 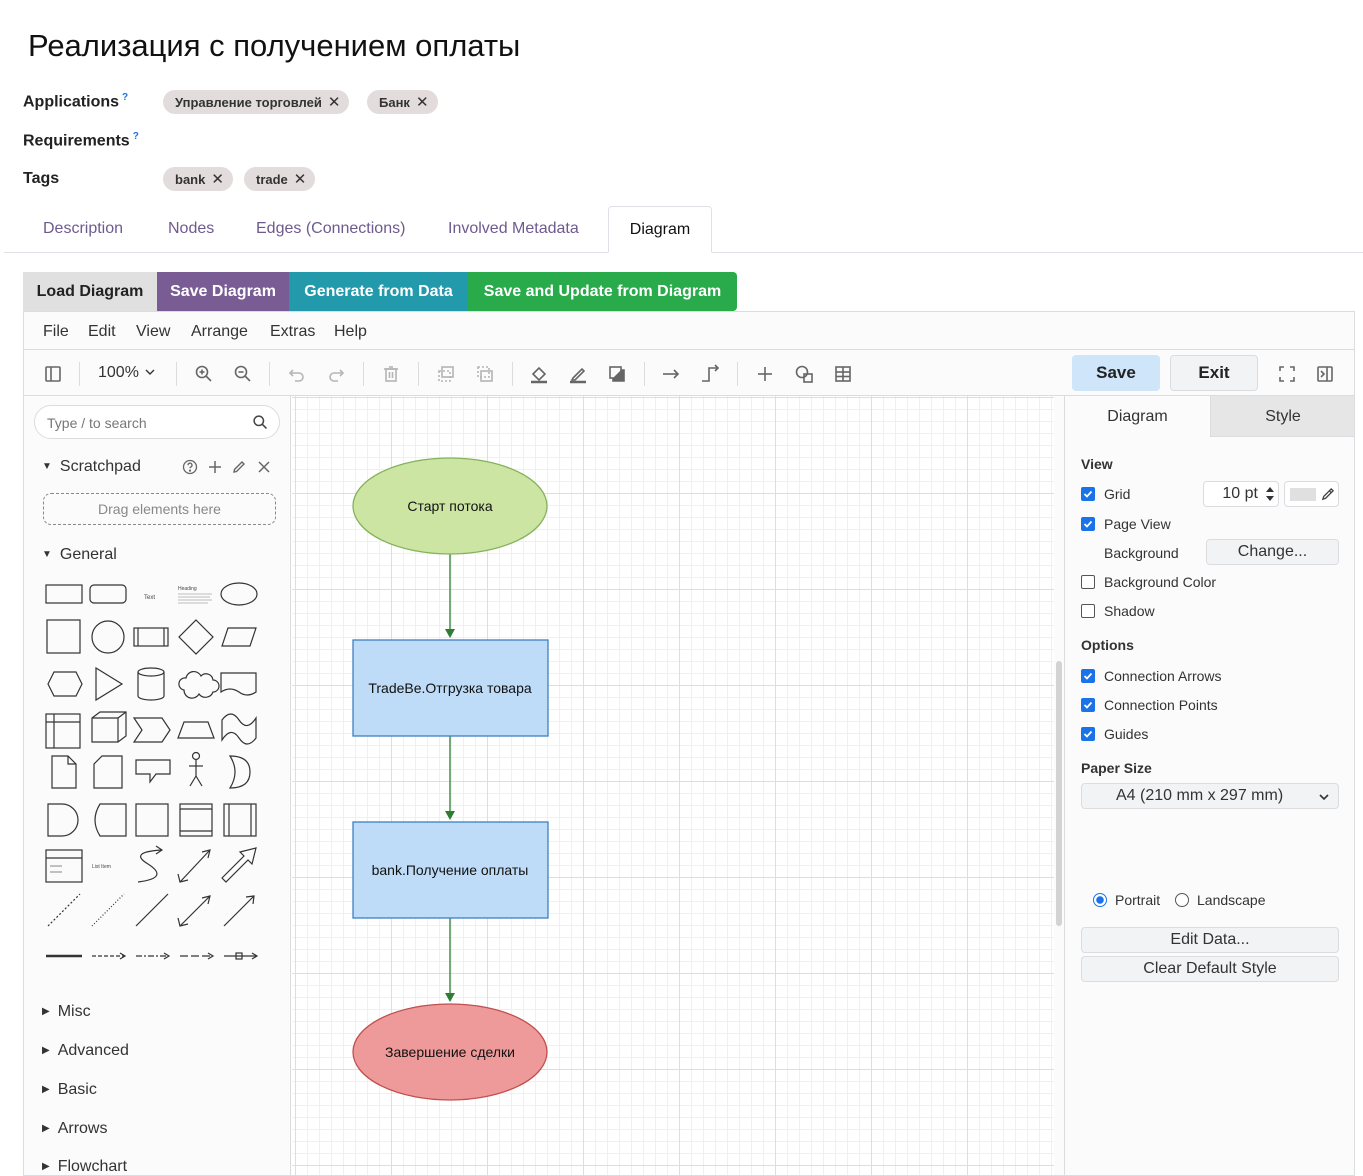 I want to click on menu-arrange: Arrange, so click(x=219, y=332).